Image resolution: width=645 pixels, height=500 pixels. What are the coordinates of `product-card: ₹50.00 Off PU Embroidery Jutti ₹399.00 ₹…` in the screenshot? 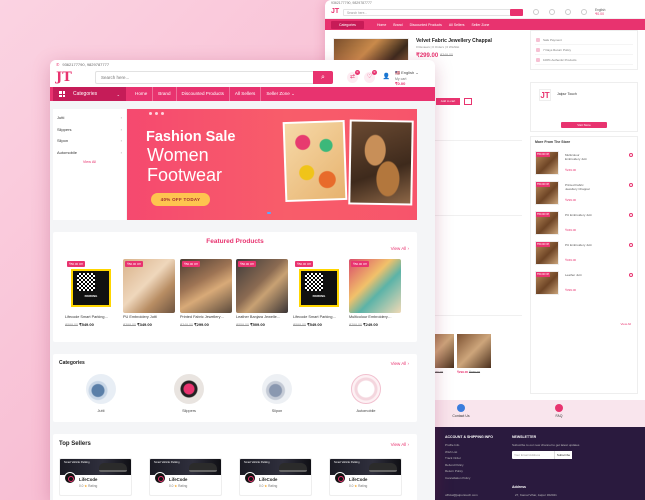 It's located at (149, 294).